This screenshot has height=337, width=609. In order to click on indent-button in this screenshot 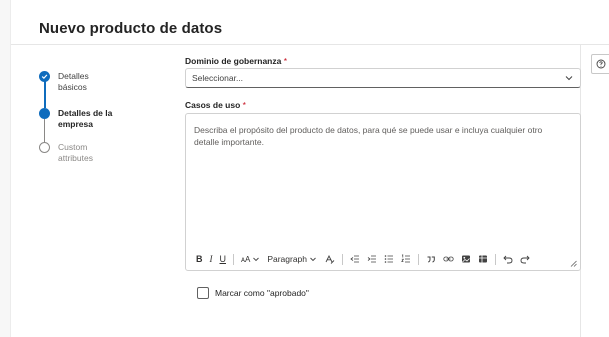, I will do `click(372, 259)`.